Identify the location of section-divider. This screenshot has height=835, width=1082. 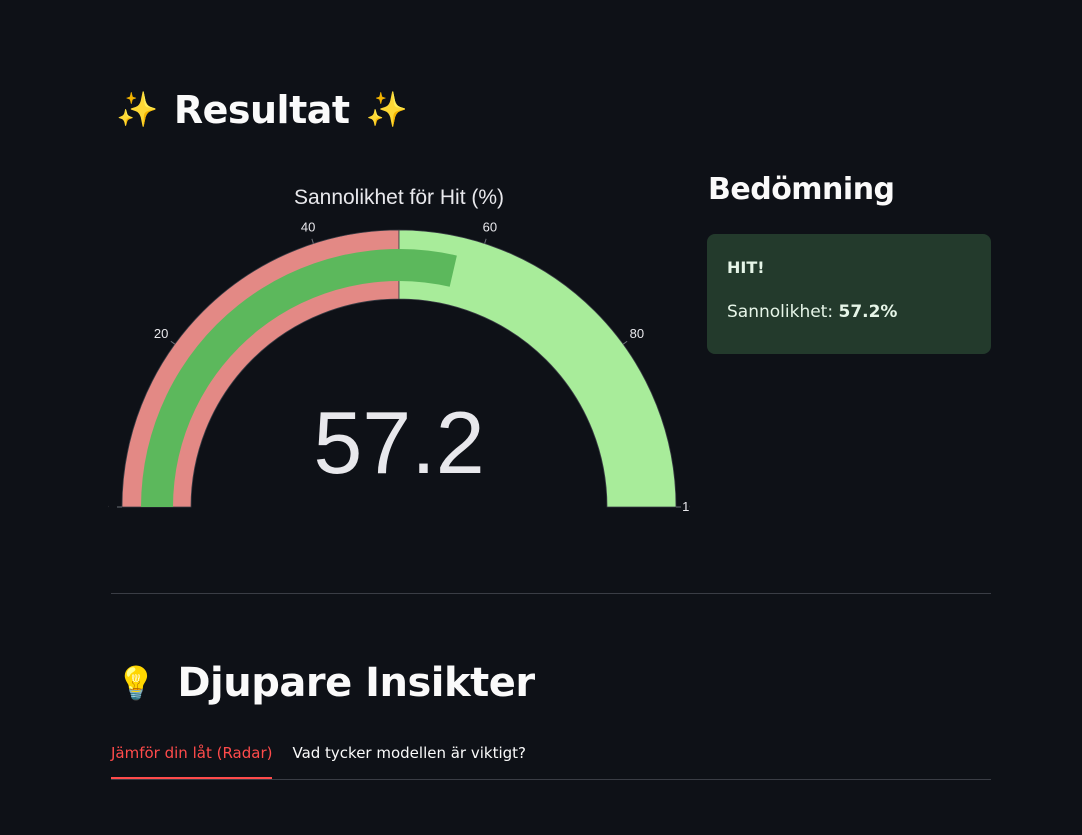
(551, 593).